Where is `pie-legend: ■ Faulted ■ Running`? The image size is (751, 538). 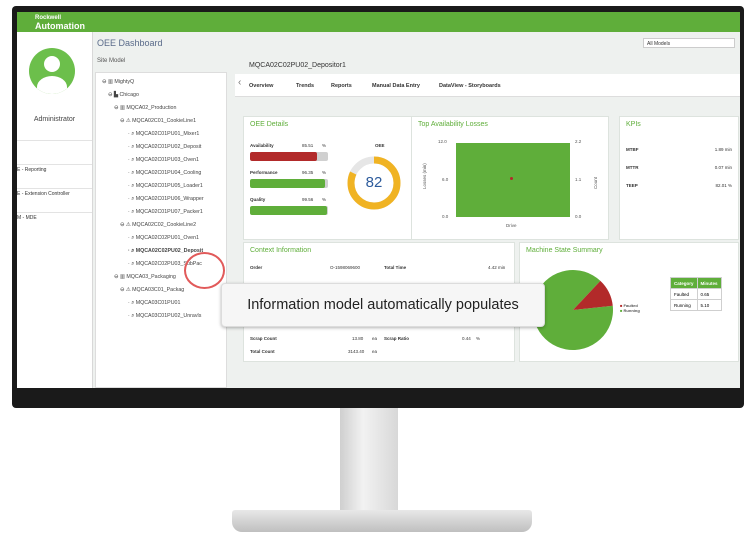 pie-legend: ■ Faulted ■ Running is located at coordinates (630, 308).